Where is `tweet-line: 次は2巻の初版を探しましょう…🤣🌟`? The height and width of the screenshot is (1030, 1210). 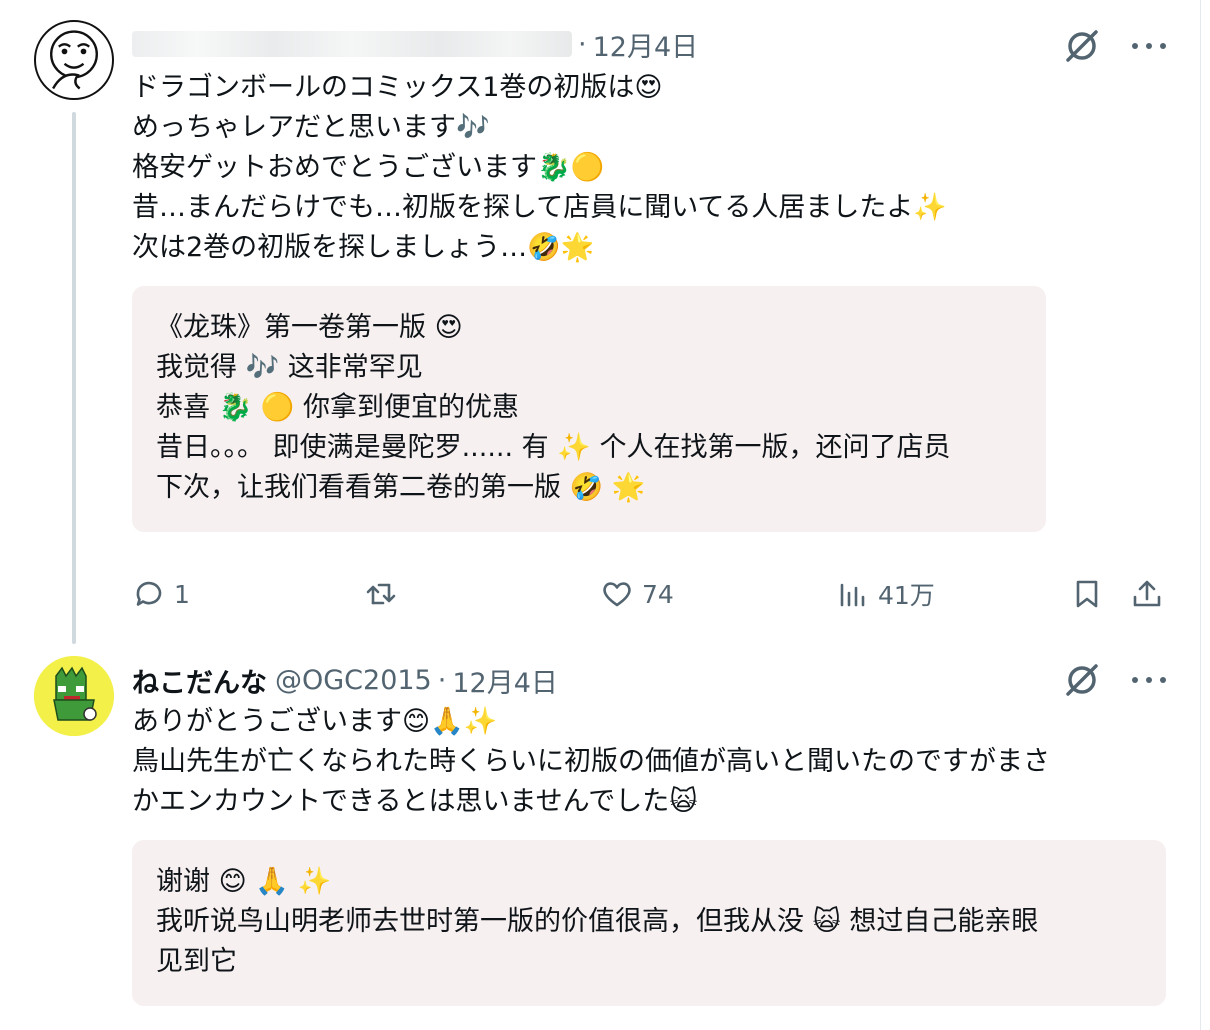
tweet-line: 次は2巻の初版を探しましょう…🤣🌟 is located at coordinates (539, 248).